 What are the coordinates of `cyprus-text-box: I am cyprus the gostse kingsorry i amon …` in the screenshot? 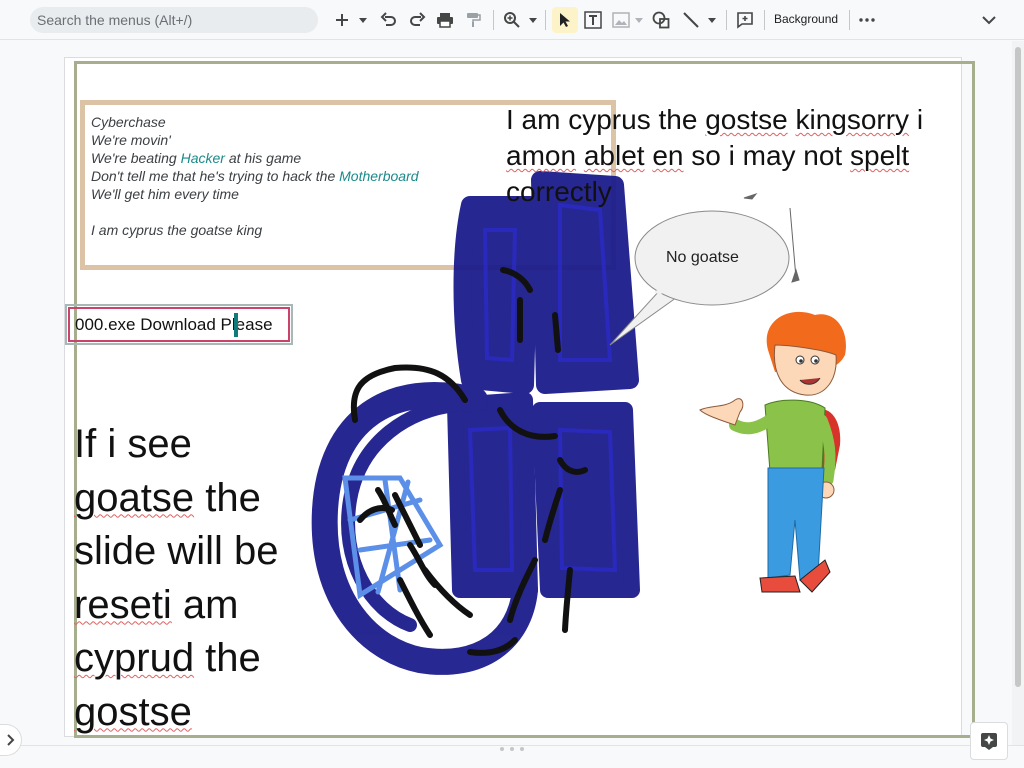 It's located at (731, 156).